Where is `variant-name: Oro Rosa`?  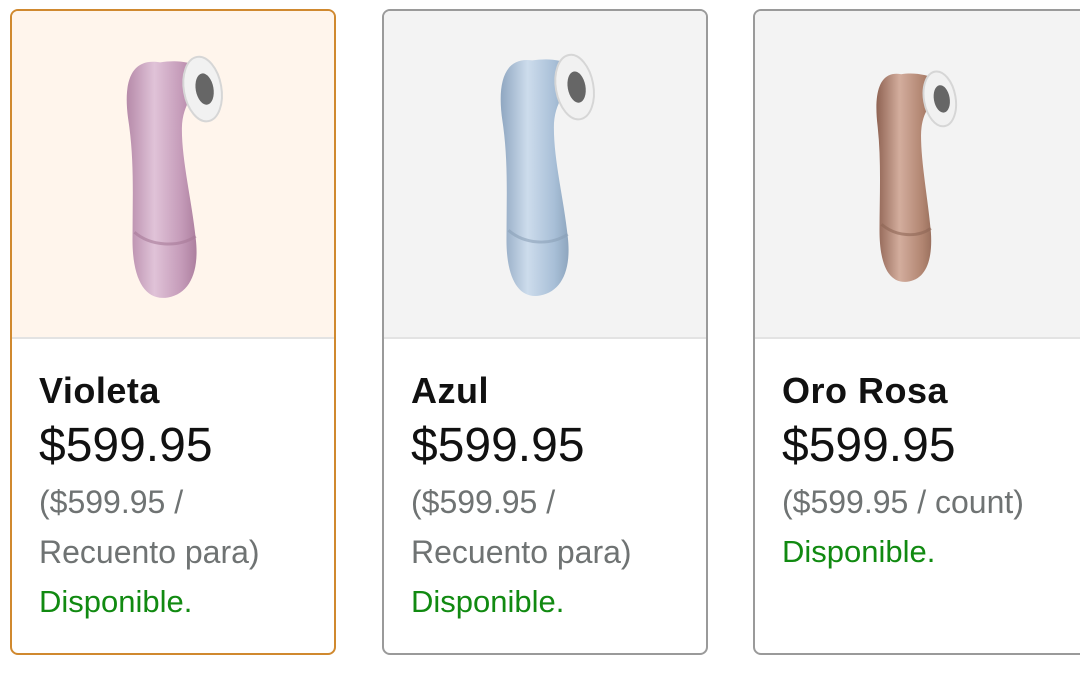
variant-name: Oro Rosa is located at coordinates (865, 390).